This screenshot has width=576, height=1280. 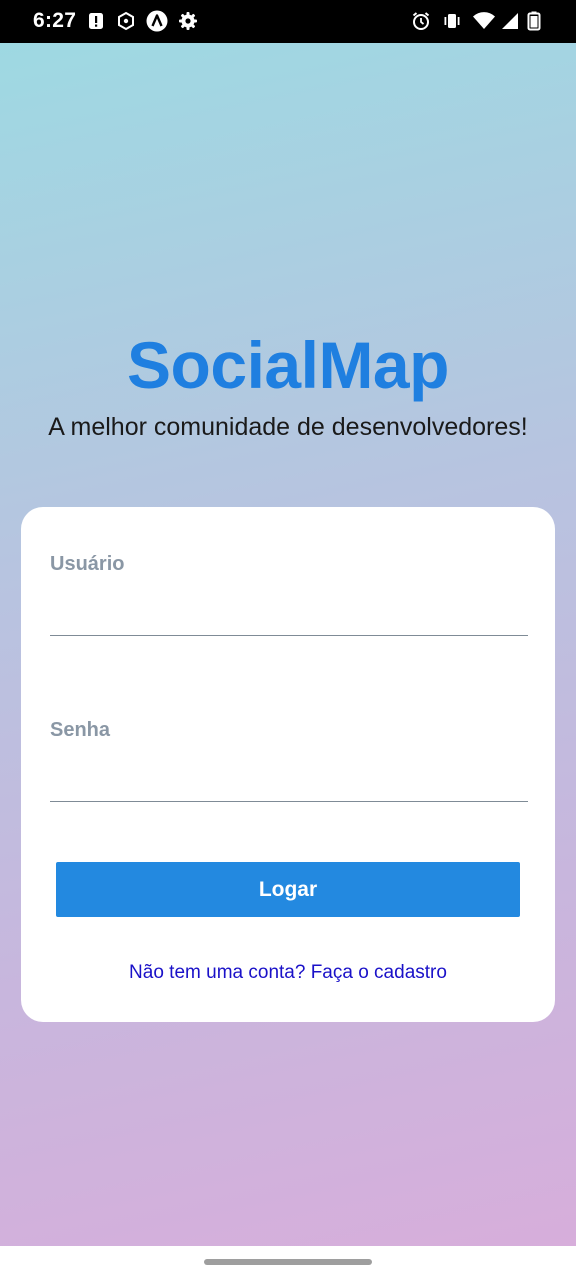 I want to click on a-app-icon, so click(x=157, y=21).